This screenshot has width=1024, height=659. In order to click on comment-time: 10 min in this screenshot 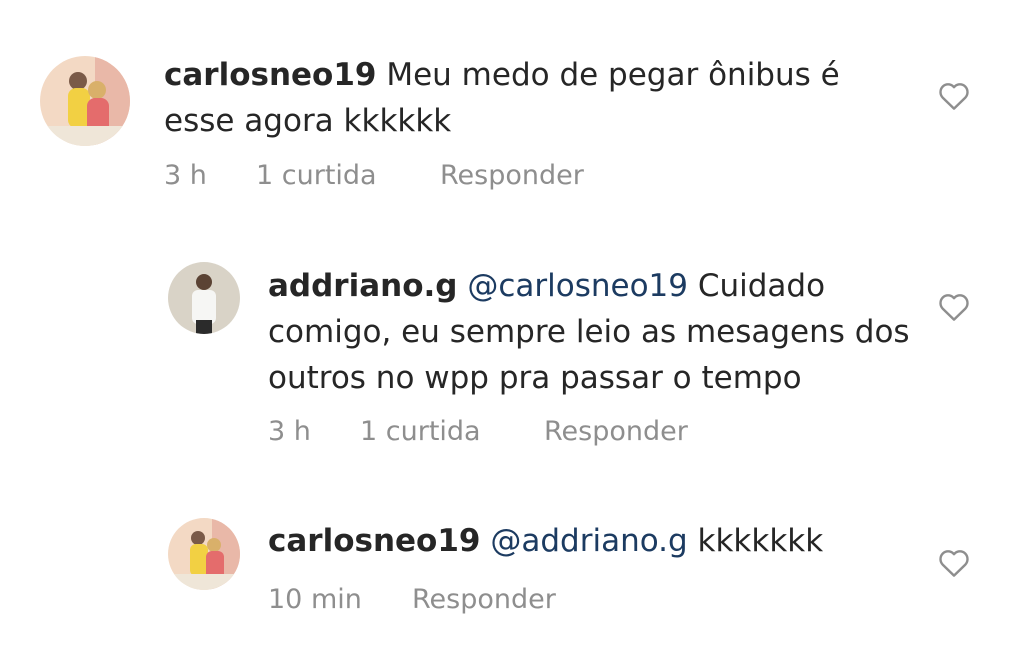, I will do `click(315, 599)`.